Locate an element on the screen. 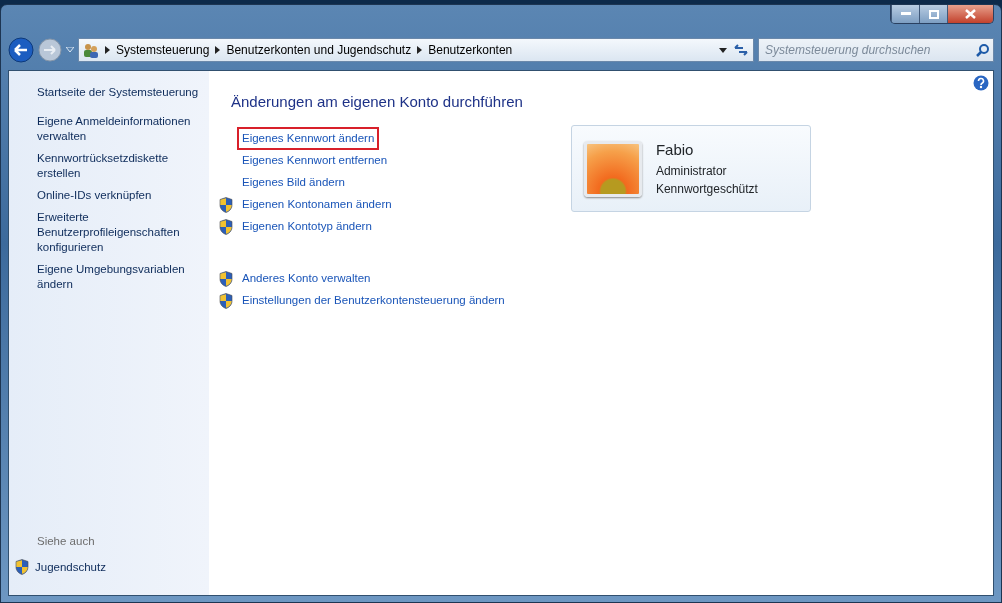 This screenshot has width=1002, height=603. page-heading: Änderungen am eigenen Konto durchführen is located at coordinates (377, 102).